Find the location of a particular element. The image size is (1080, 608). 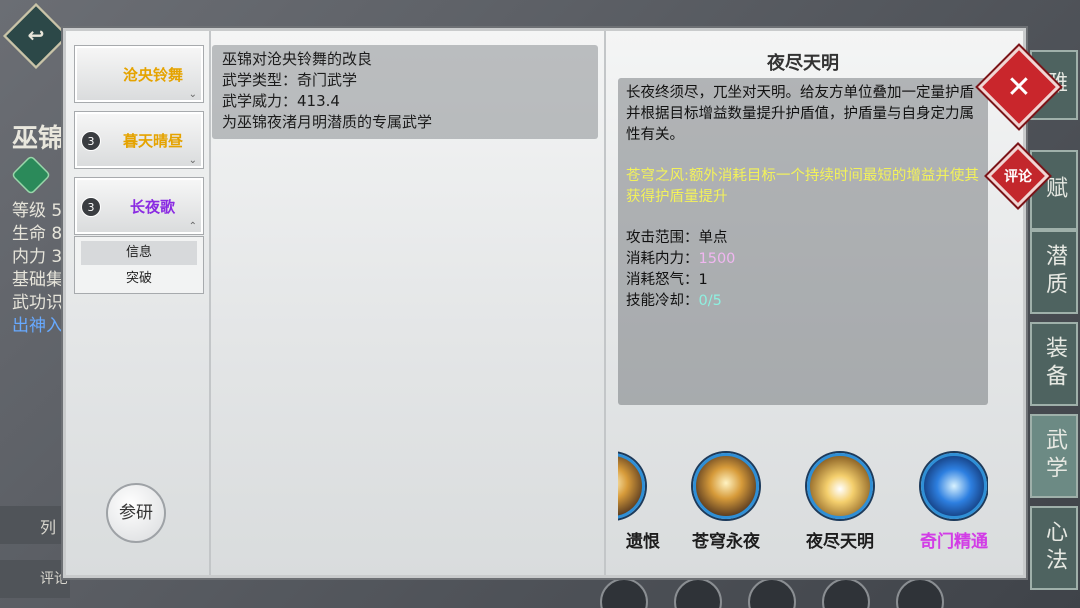

info-power: 武学威力：413.4 is located at coordinates (281, 101).